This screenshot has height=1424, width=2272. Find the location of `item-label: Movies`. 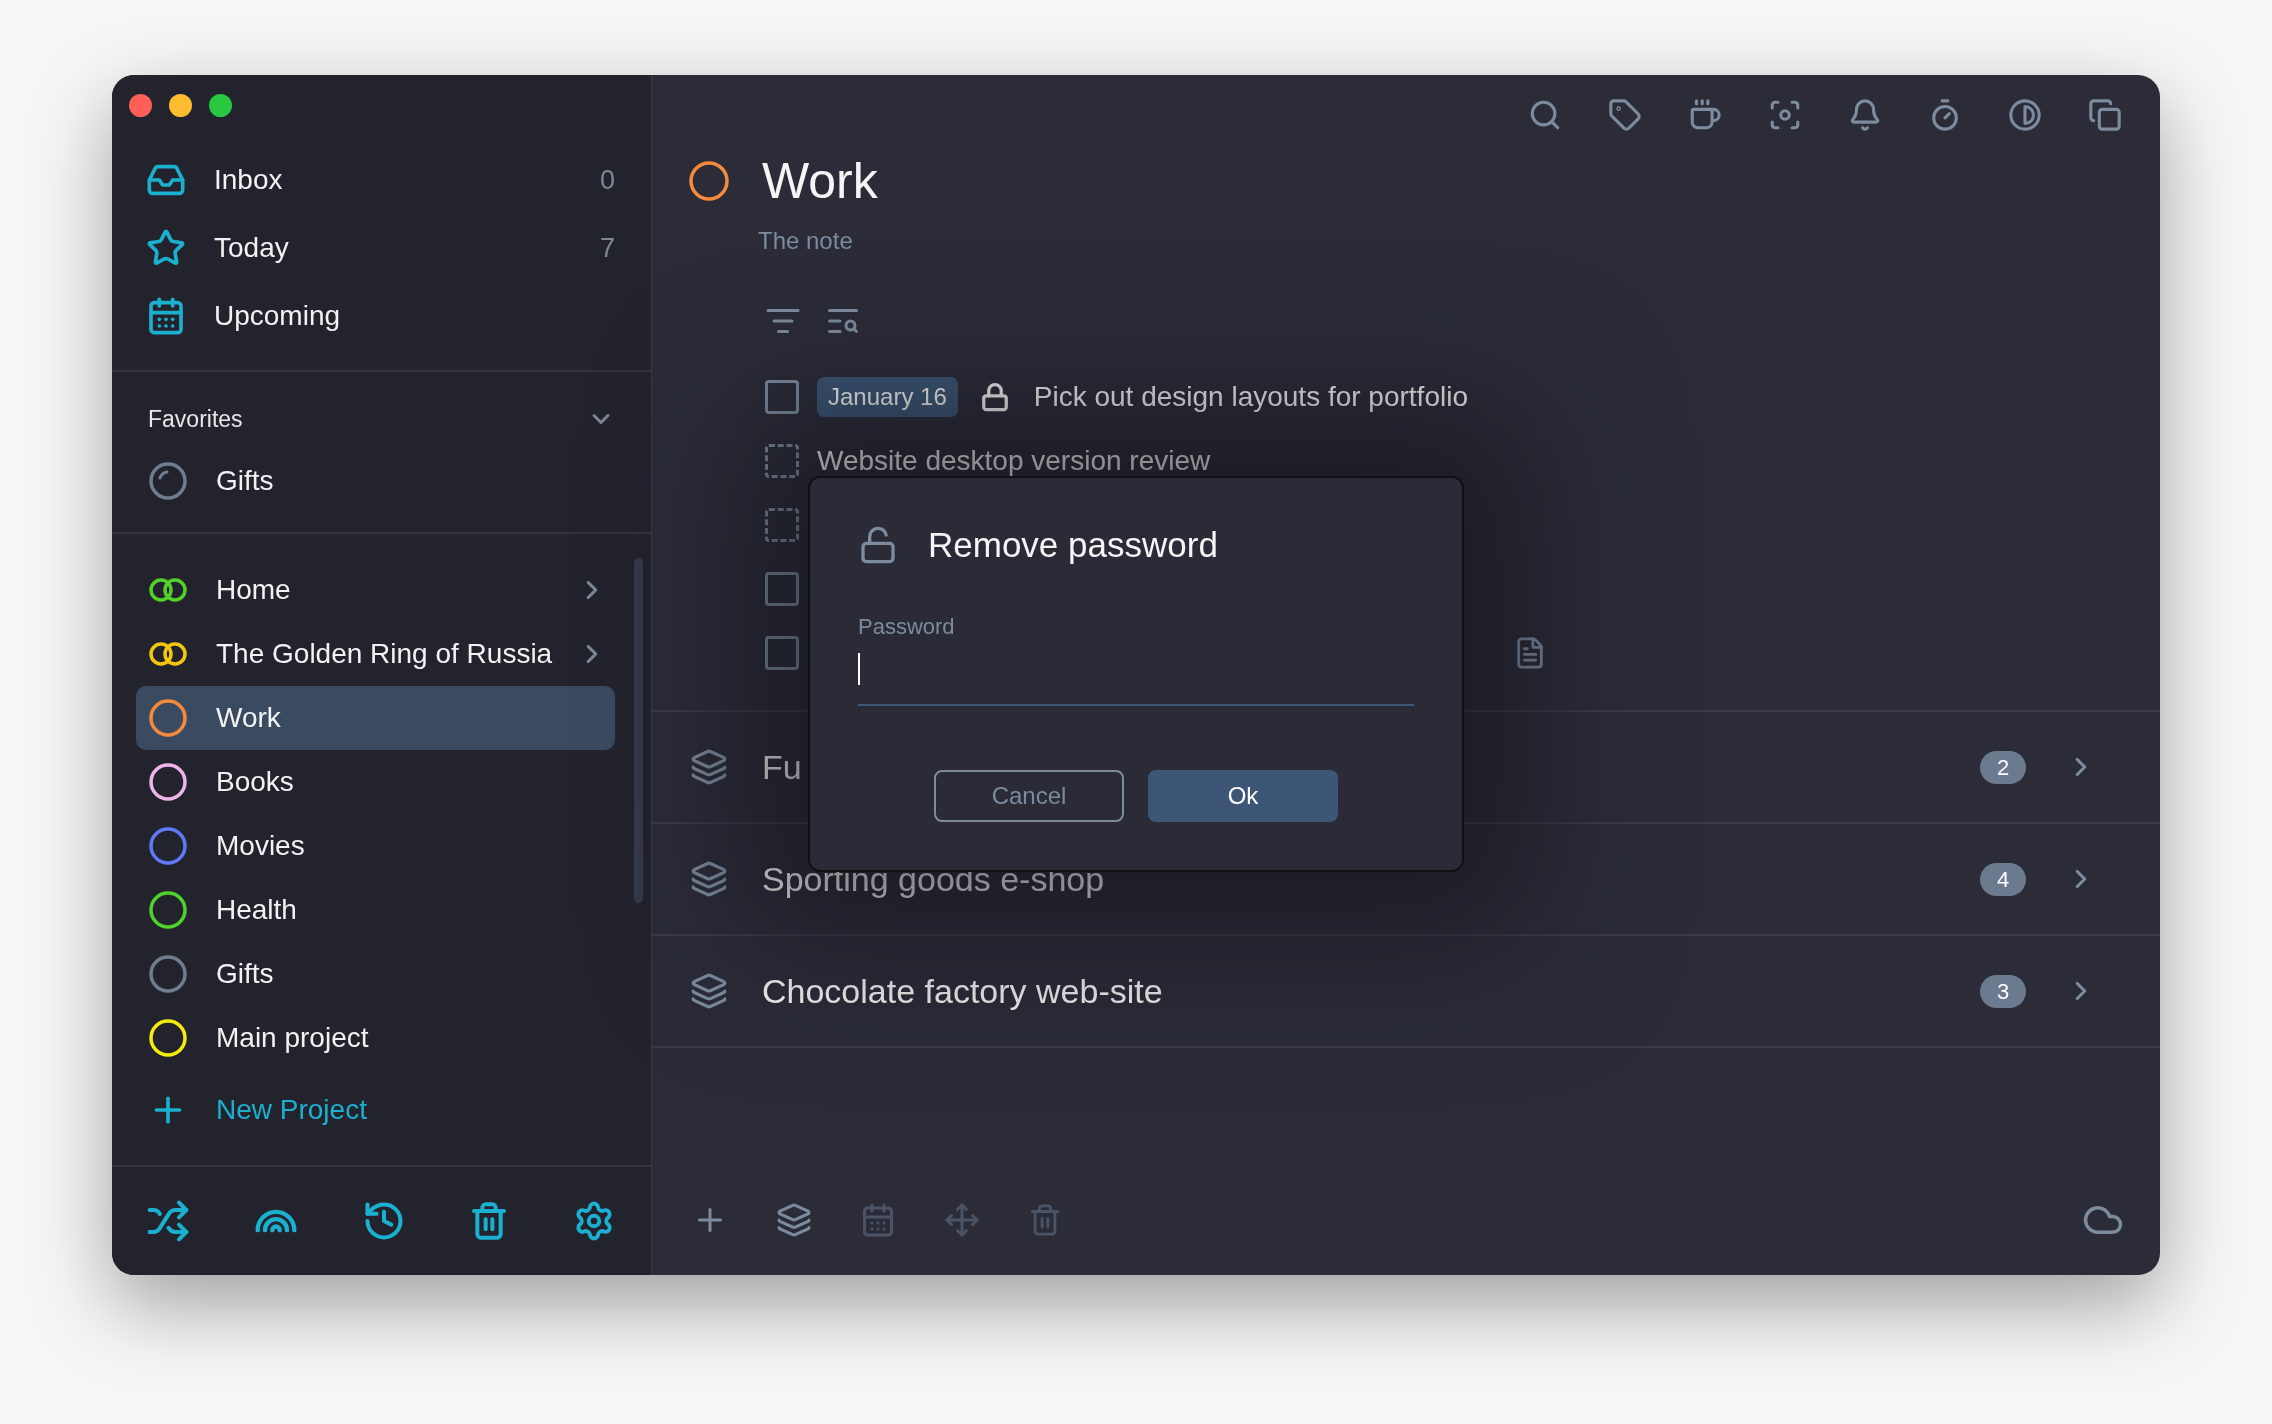

item-label: Movies is located at coordinates (261, 846).